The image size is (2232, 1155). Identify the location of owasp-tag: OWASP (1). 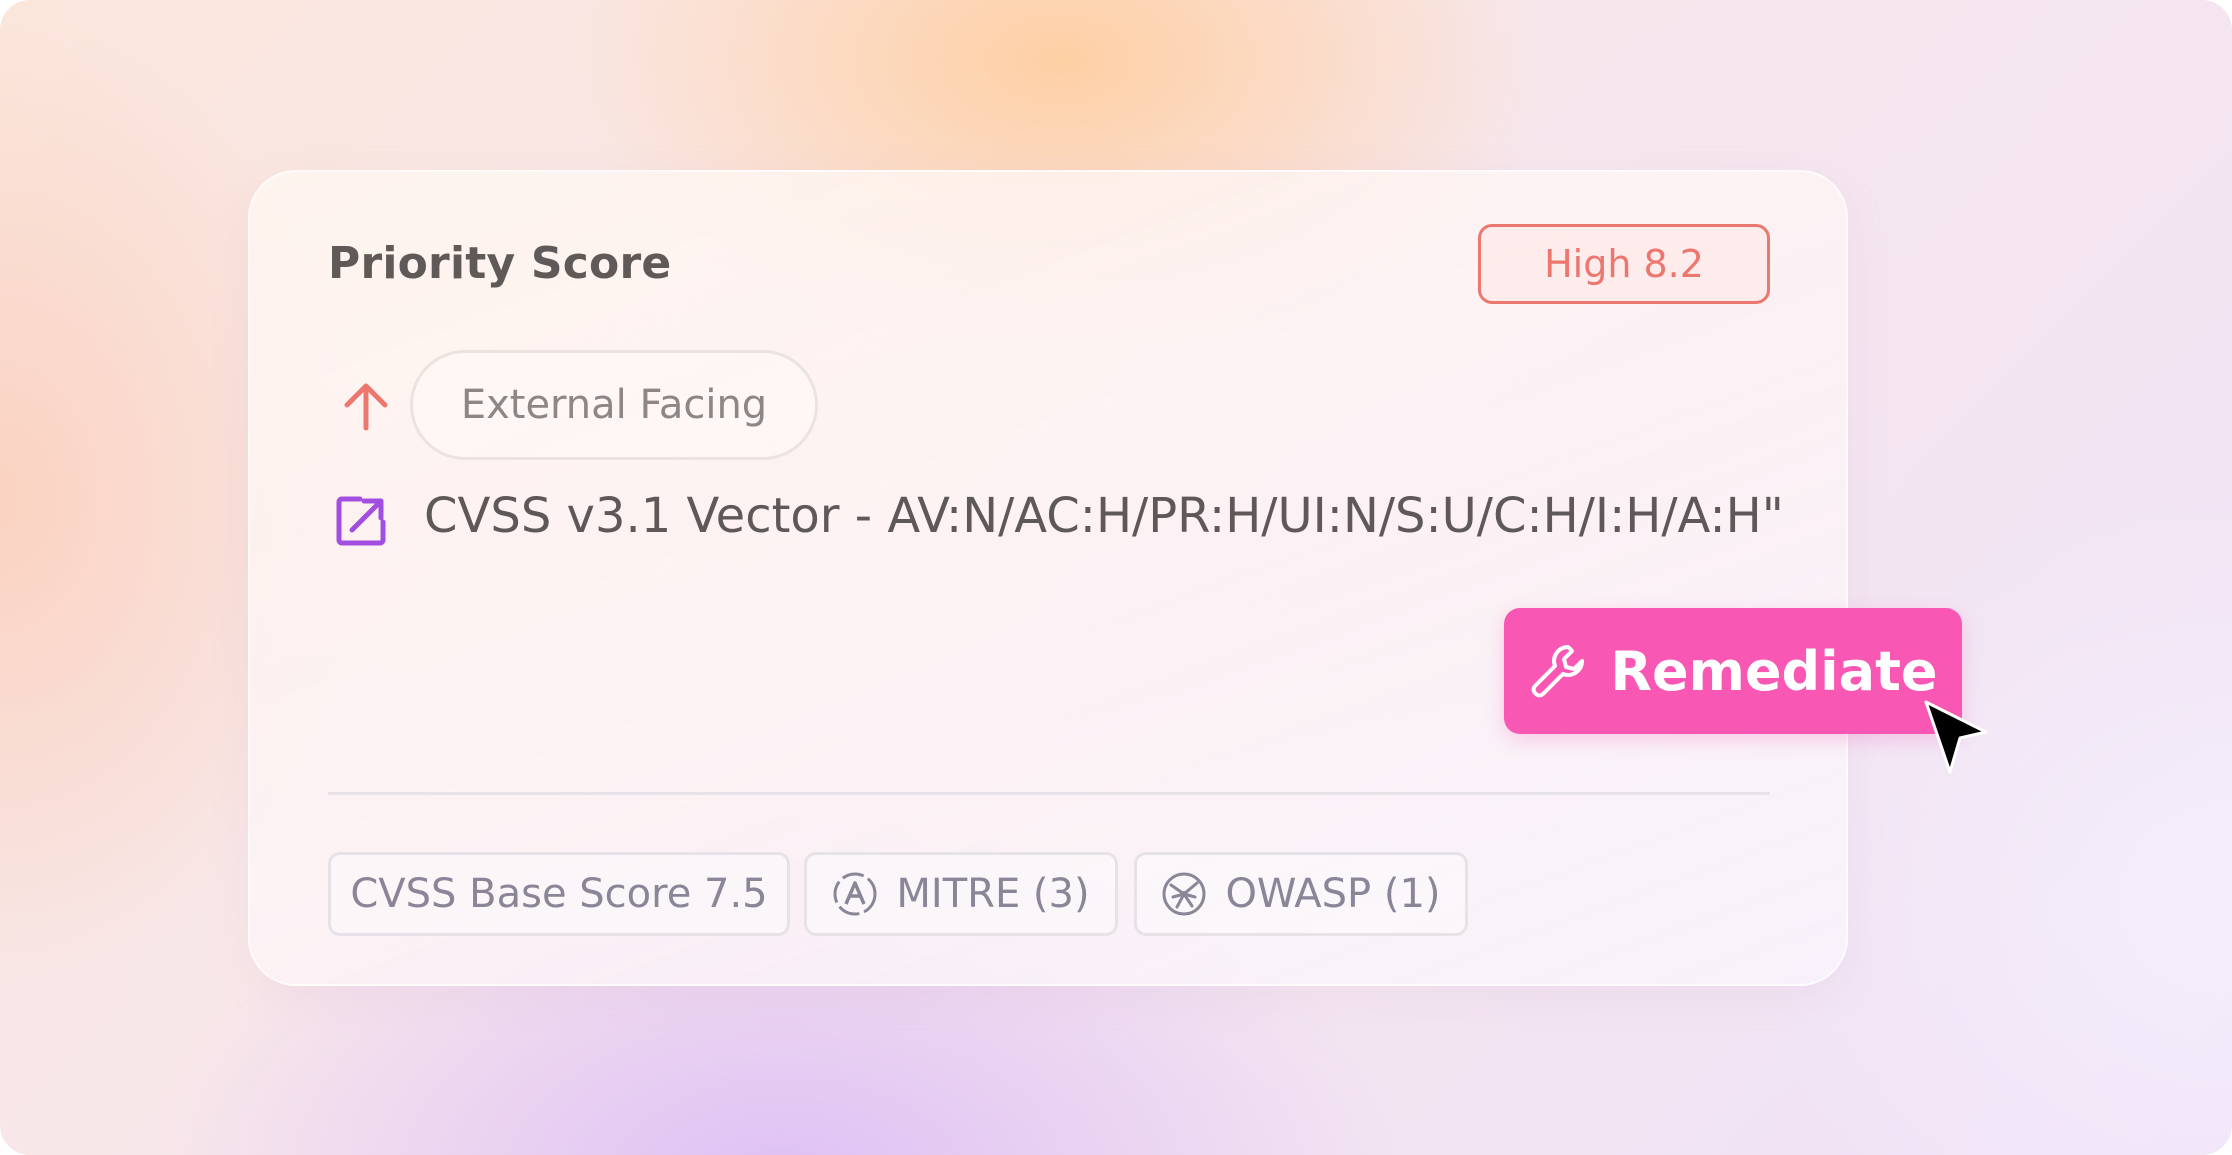
(1301, 894).